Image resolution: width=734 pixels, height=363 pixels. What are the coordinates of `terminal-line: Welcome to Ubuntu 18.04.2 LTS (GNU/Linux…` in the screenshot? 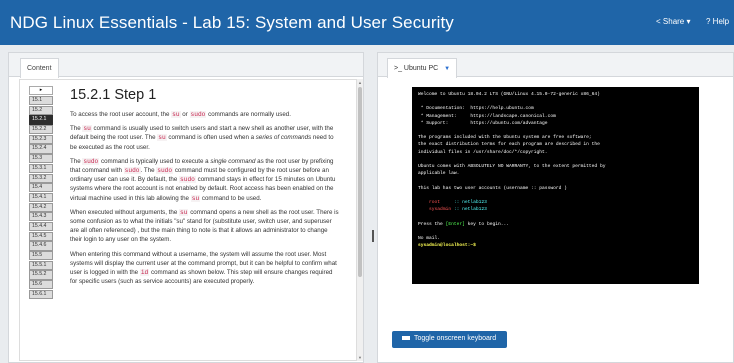 It's located at (509, 94).